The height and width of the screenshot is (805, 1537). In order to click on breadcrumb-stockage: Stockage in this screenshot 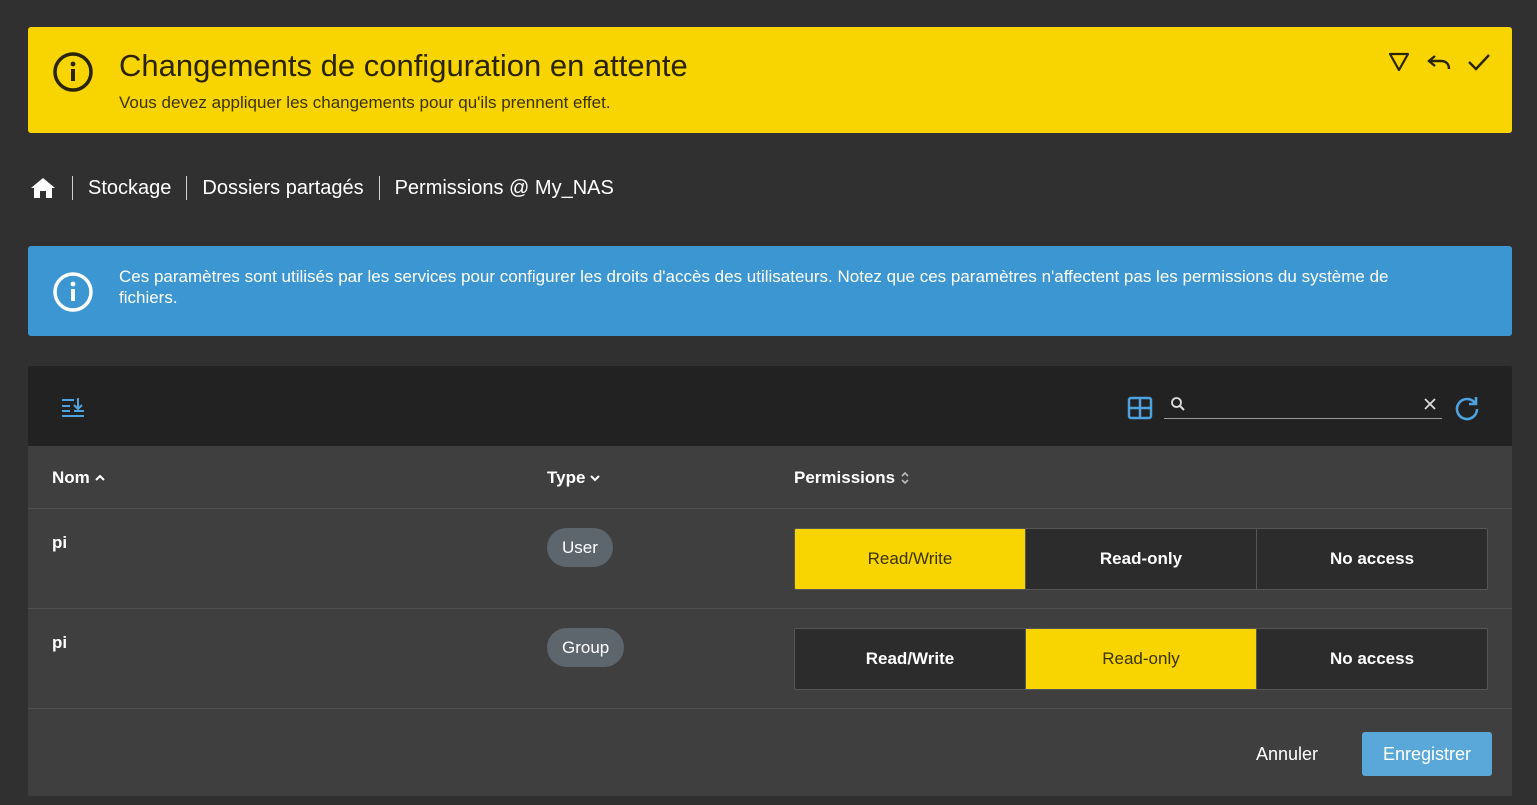, I will do `click(129, 188)`.